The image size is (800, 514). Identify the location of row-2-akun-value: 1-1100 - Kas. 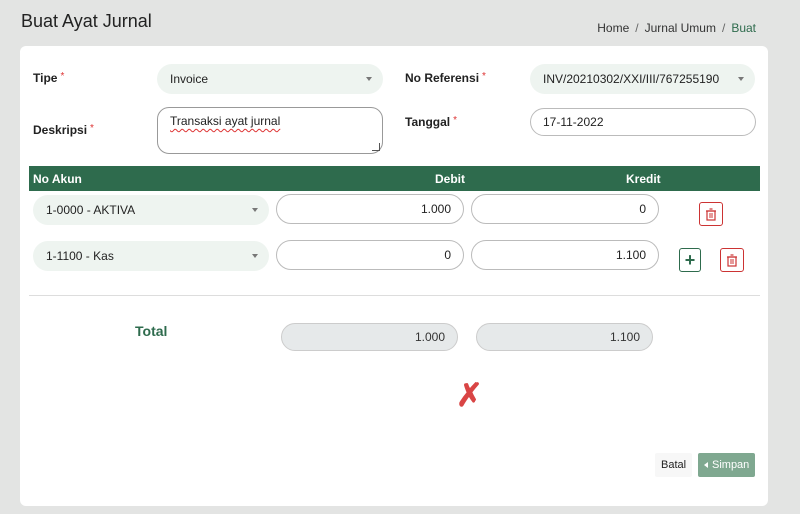
(80, 256).